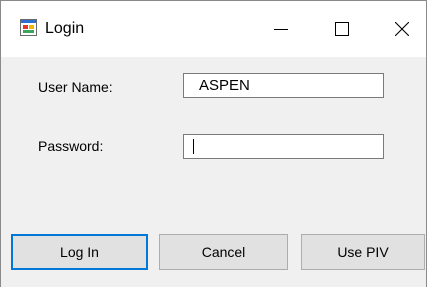 Image resolution: width=427 pixels, height=287 pixels. What do you see at coordinates (28, 27) in the screenshot?
I see `application-form-icon` at bounding box center [28, 27].